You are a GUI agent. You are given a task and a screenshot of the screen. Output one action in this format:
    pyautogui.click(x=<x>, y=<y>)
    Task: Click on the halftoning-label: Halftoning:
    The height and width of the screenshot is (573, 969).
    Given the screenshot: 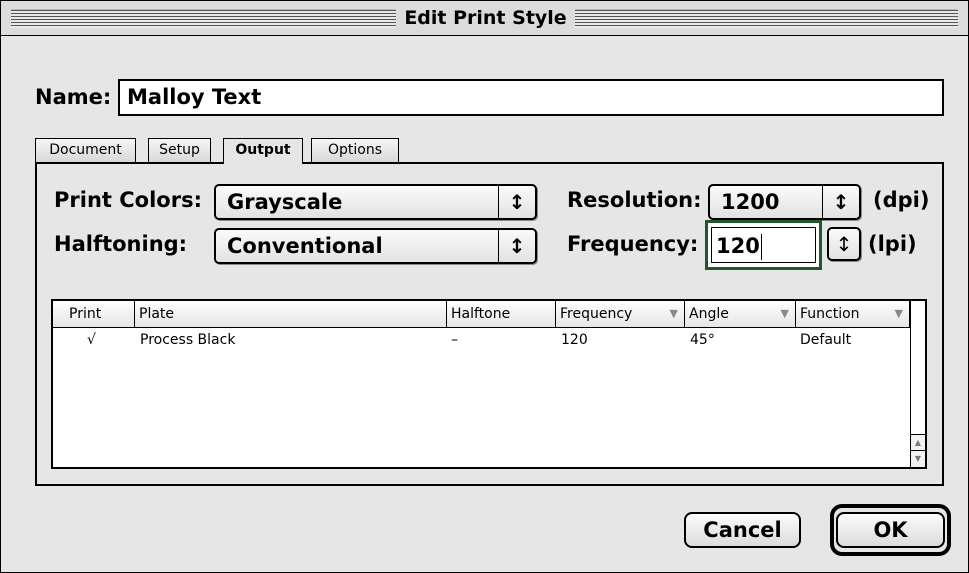 What is the action you would take?
    pyautogui.click(x=121, y=244)
    